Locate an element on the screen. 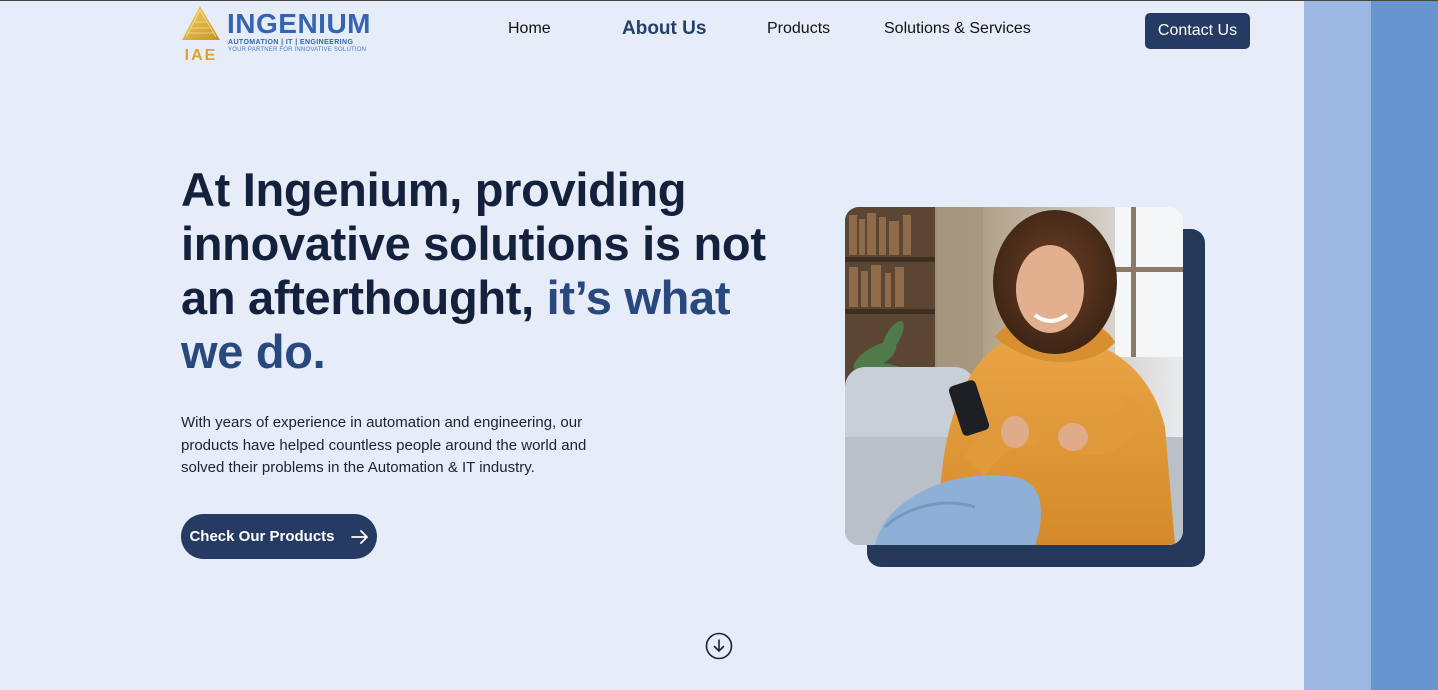 The height and width of the screenshot is (690, 1438). logo-tagline: AUTOMATION | IT | ENGINEERING is located at coordinates (291, 42).